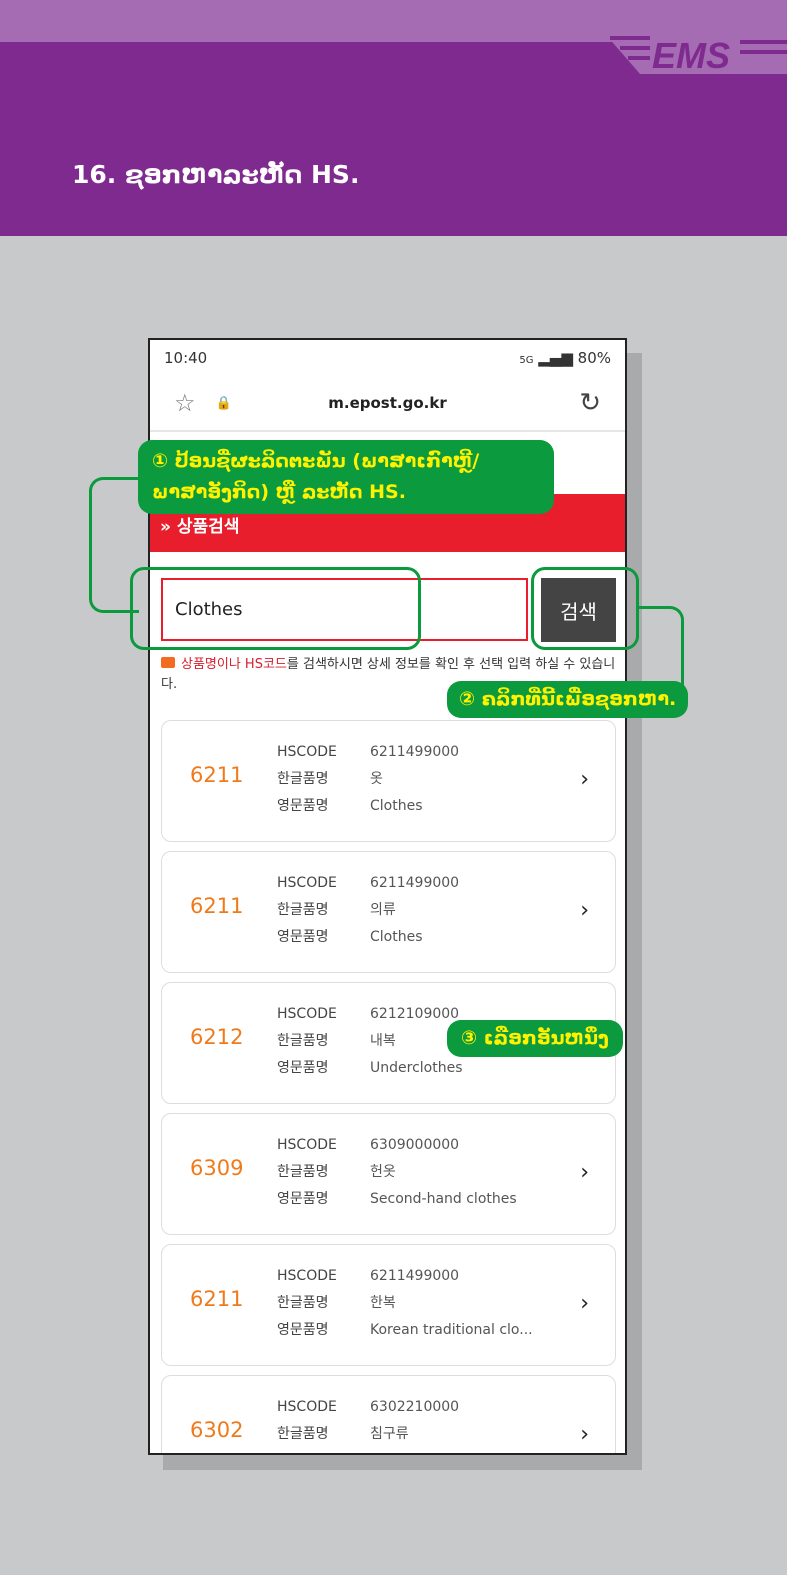 This screenshot has width=787, height=1575. I want to click on hs-chapter: 6309, so click(217, 1168).